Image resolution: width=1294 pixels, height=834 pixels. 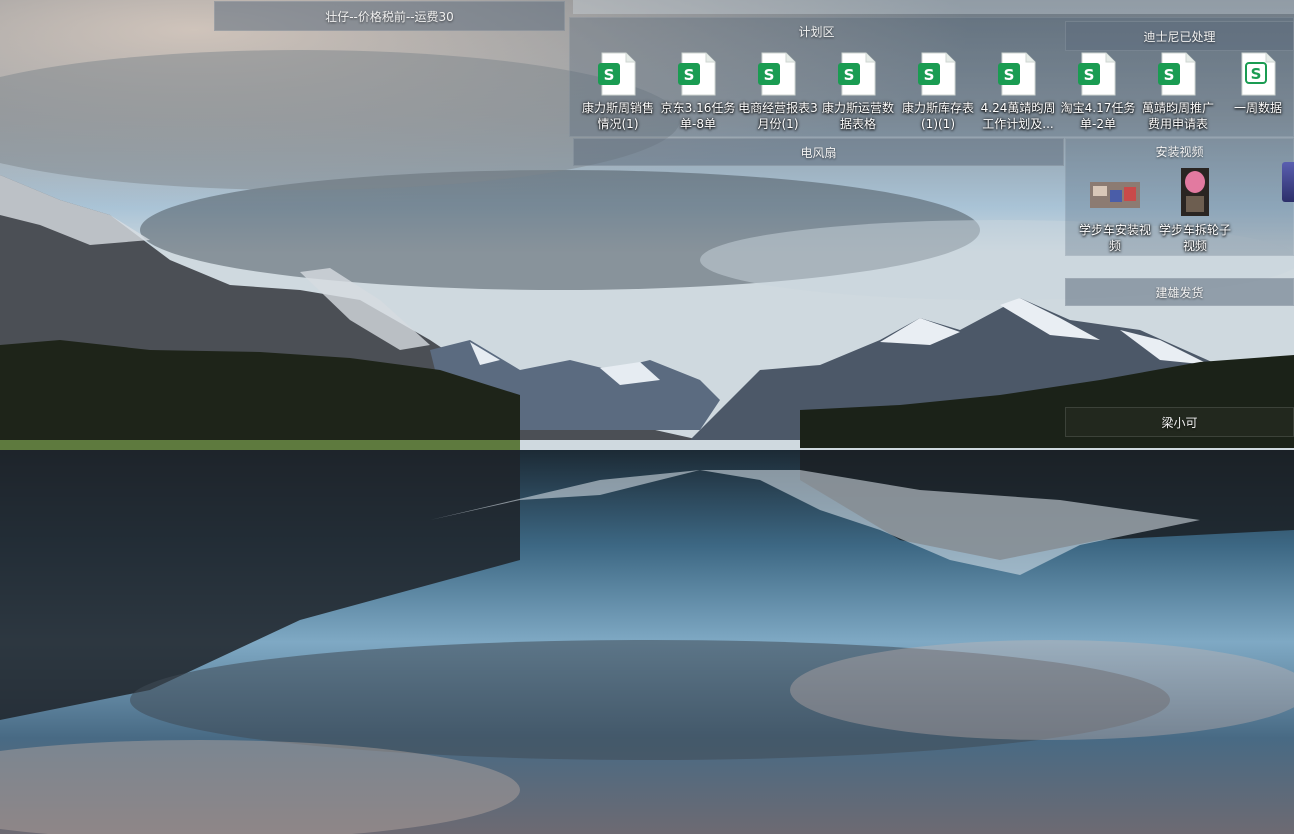 What do you see at coordinates (778, 116) in the screenshot?
I see `file-label: 电商经营报表3月份(1)` at bounding box center [778, 116].